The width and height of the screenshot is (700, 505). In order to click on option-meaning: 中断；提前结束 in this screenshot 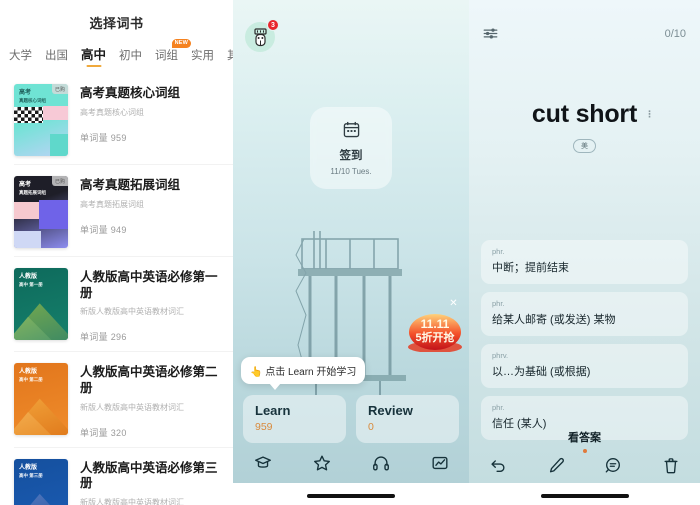, I will do `click(530, 268)`.